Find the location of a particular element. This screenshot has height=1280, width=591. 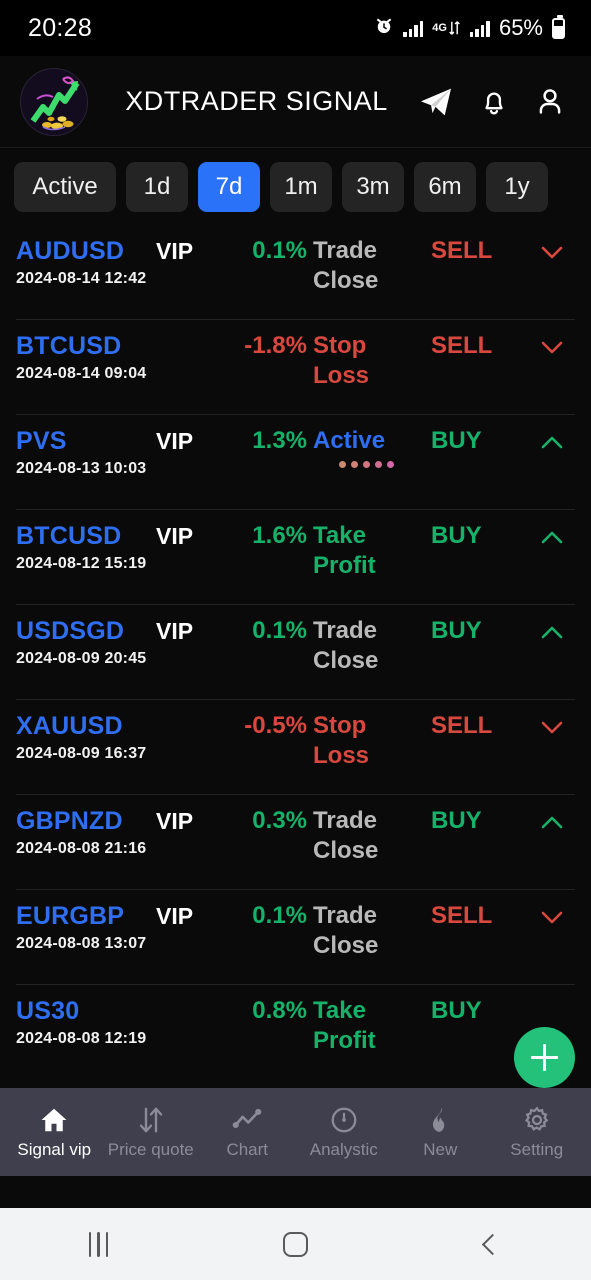

signal-symbol-cell: EURGBP 2024-08-08 13:07 is located at coordinates (86, 929).